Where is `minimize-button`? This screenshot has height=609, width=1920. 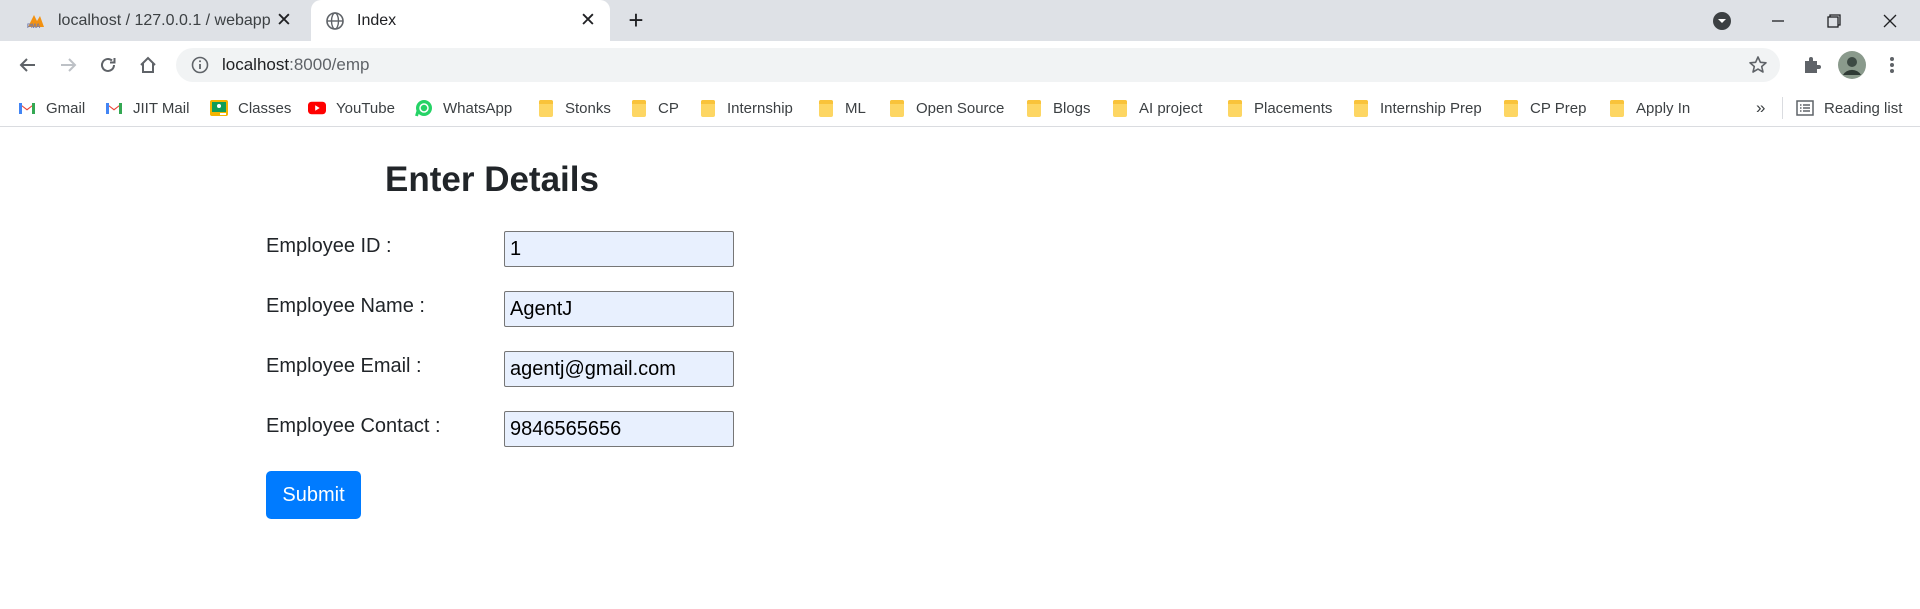
minimize-button is located at coordinates (1778, 20).